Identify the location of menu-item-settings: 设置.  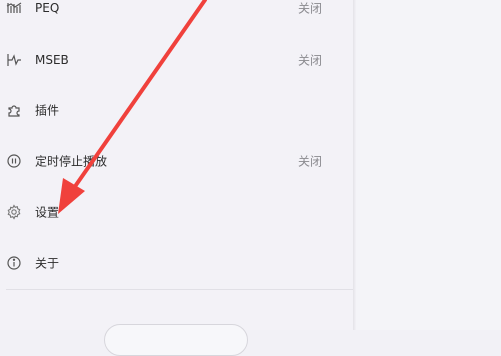
(176, 212).